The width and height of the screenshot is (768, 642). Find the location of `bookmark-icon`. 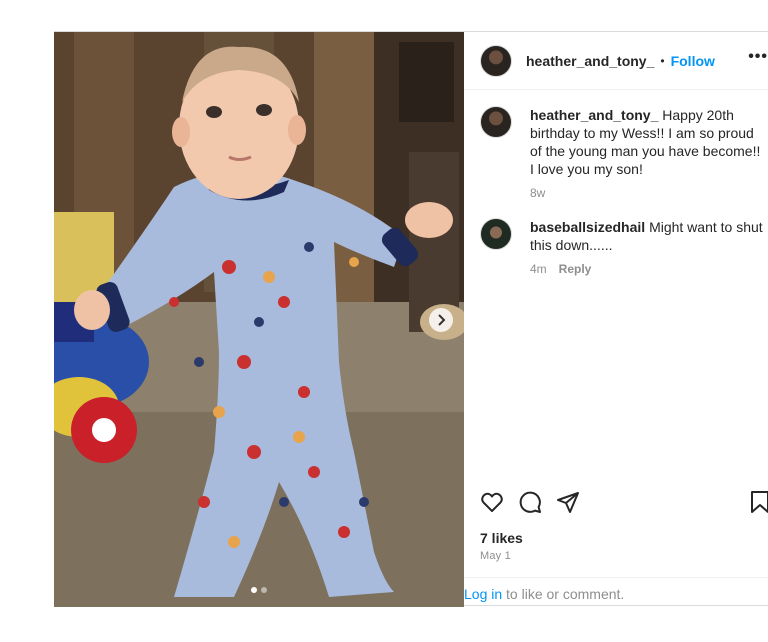

bookmark-icon is located at coordinates (759, 504).